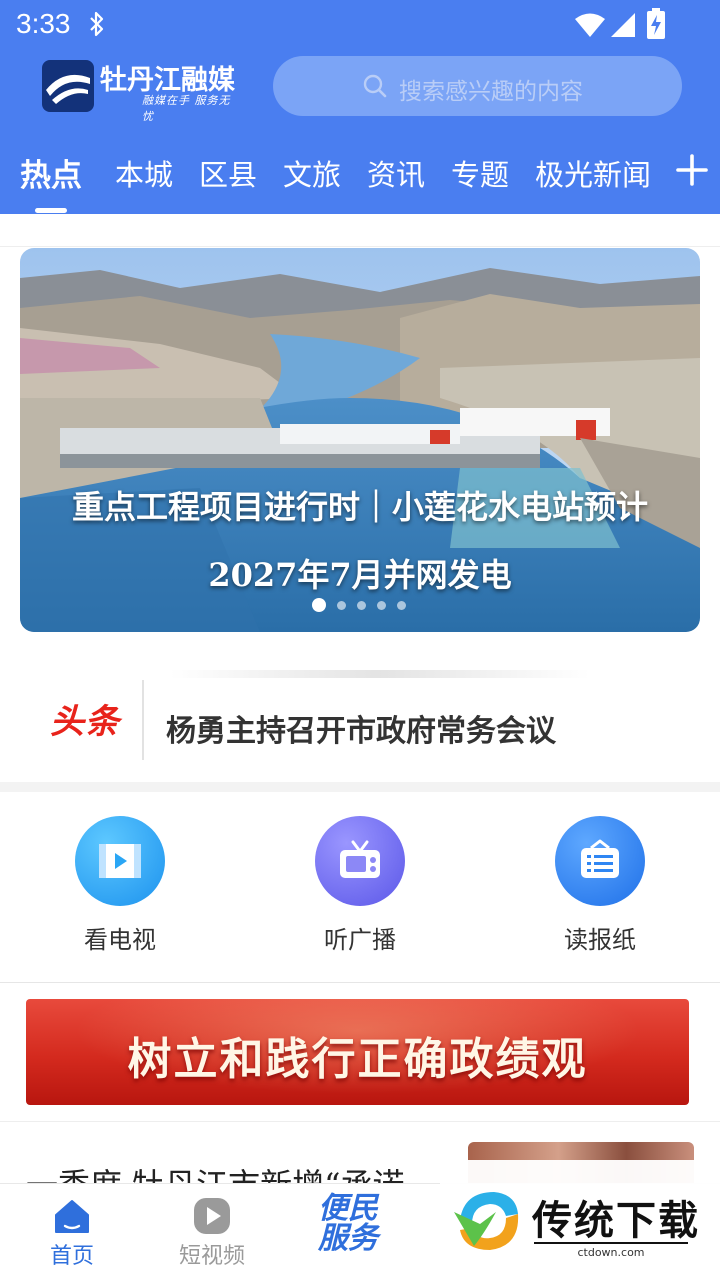 The height and width of the screenshot is (1280, 720). I want to click on tab-culture-travel: 文旅, so click(312, 173).